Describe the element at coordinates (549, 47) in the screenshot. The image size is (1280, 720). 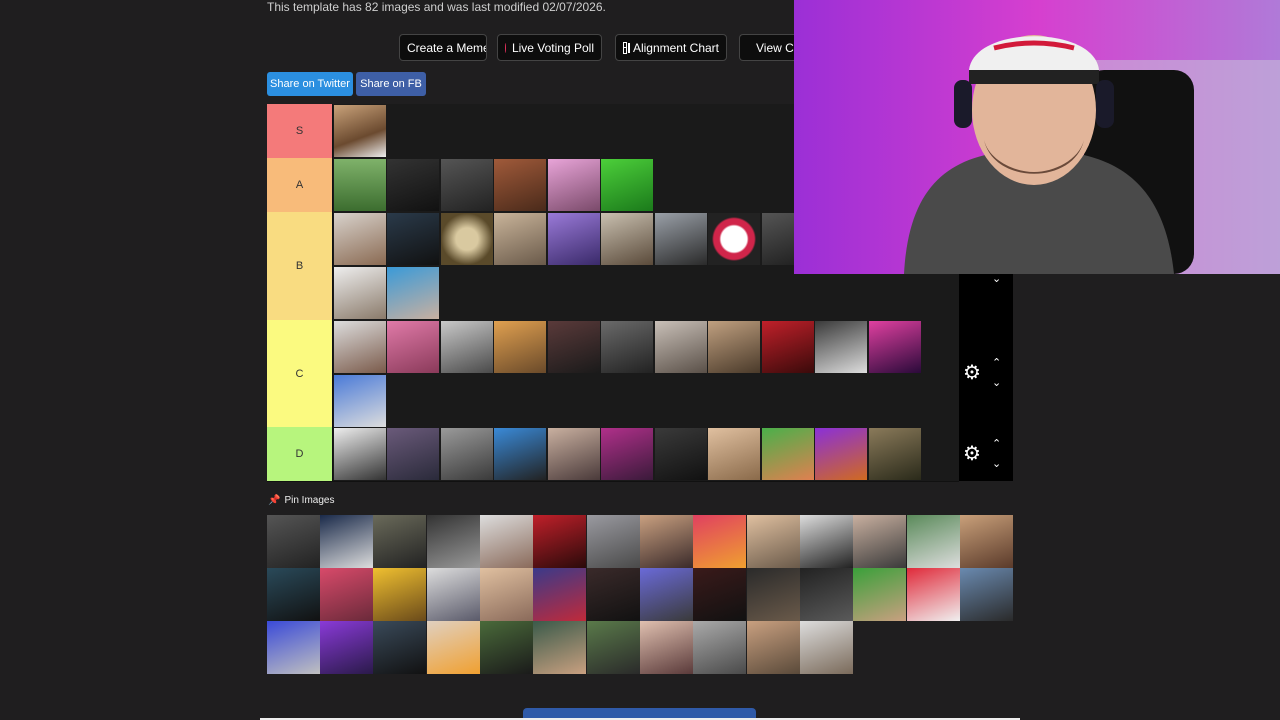
I see `live-voting-poll-button: Live Voting Poll` at that location.